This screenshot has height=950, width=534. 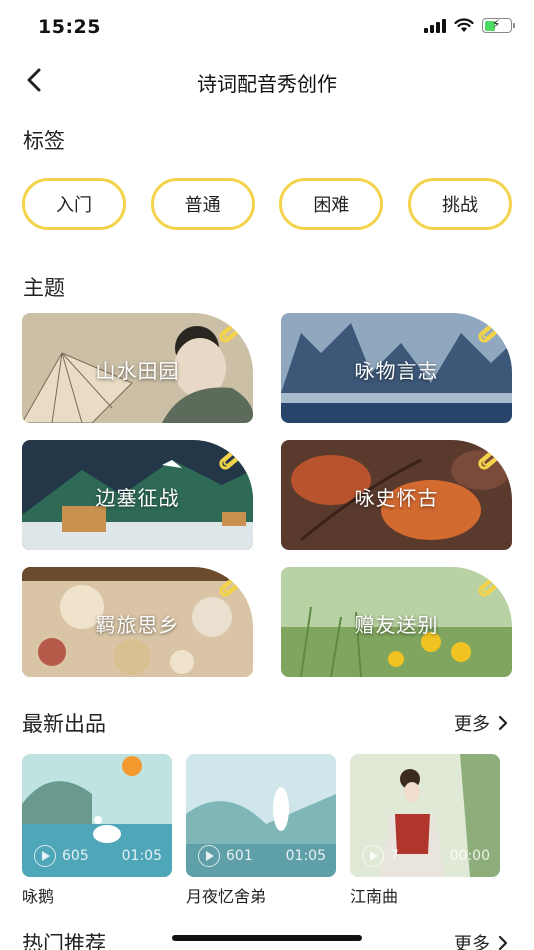 What do you see at coordinates (267, 723) in the screenshot?
I see `latest-section-header: 最新出品 更多` at bounding box center [267, 723].